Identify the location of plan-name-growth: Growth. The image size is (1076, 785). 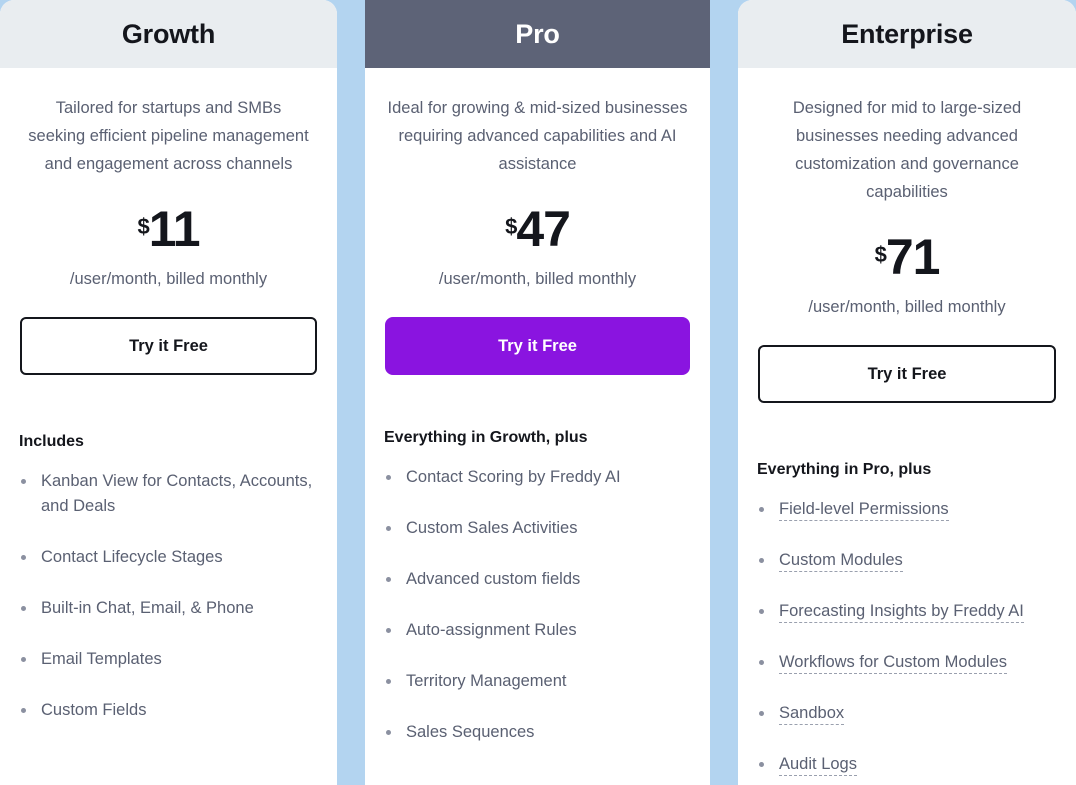
(168, 33).